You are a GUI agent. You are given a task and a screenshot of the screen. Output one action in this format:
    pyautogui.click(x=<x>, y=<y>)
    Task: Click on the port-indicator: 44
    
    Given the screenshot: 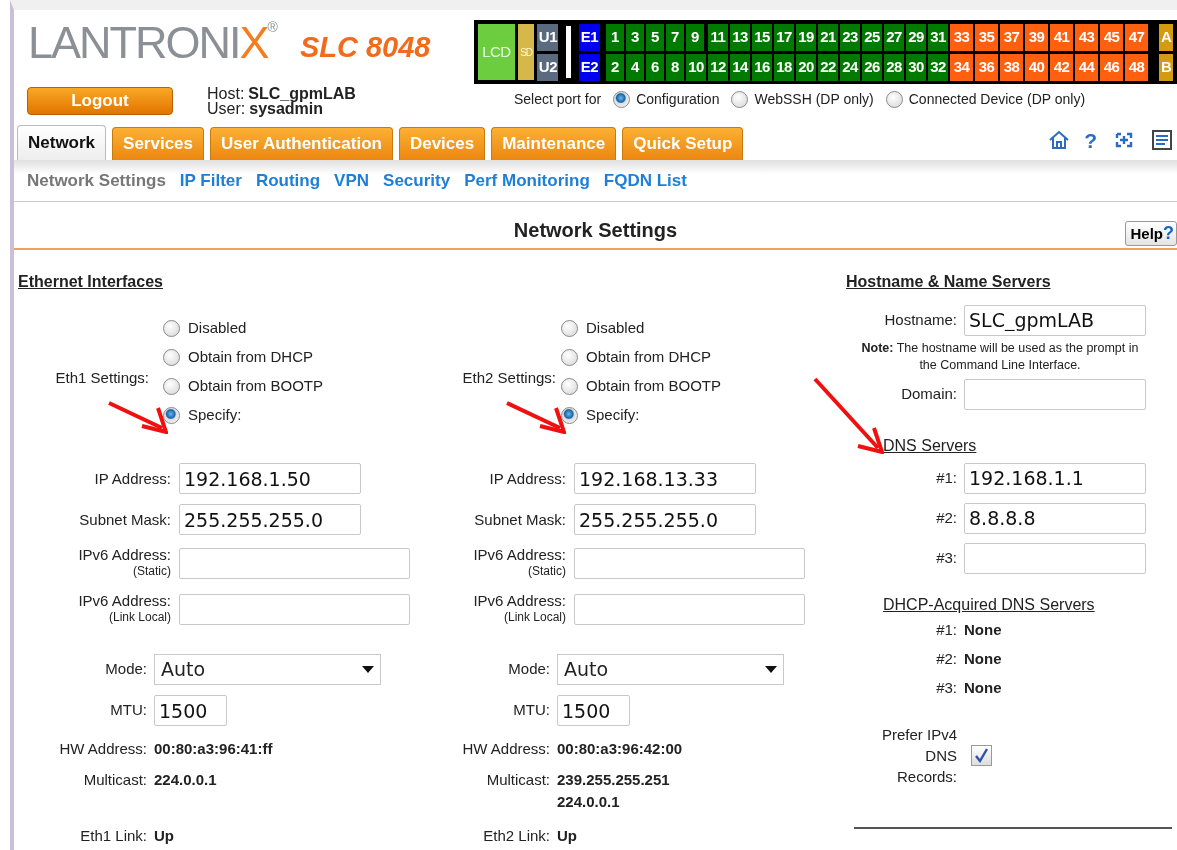 What is the action you would take?
    pyautogui.click(x=1086, y=67)
    